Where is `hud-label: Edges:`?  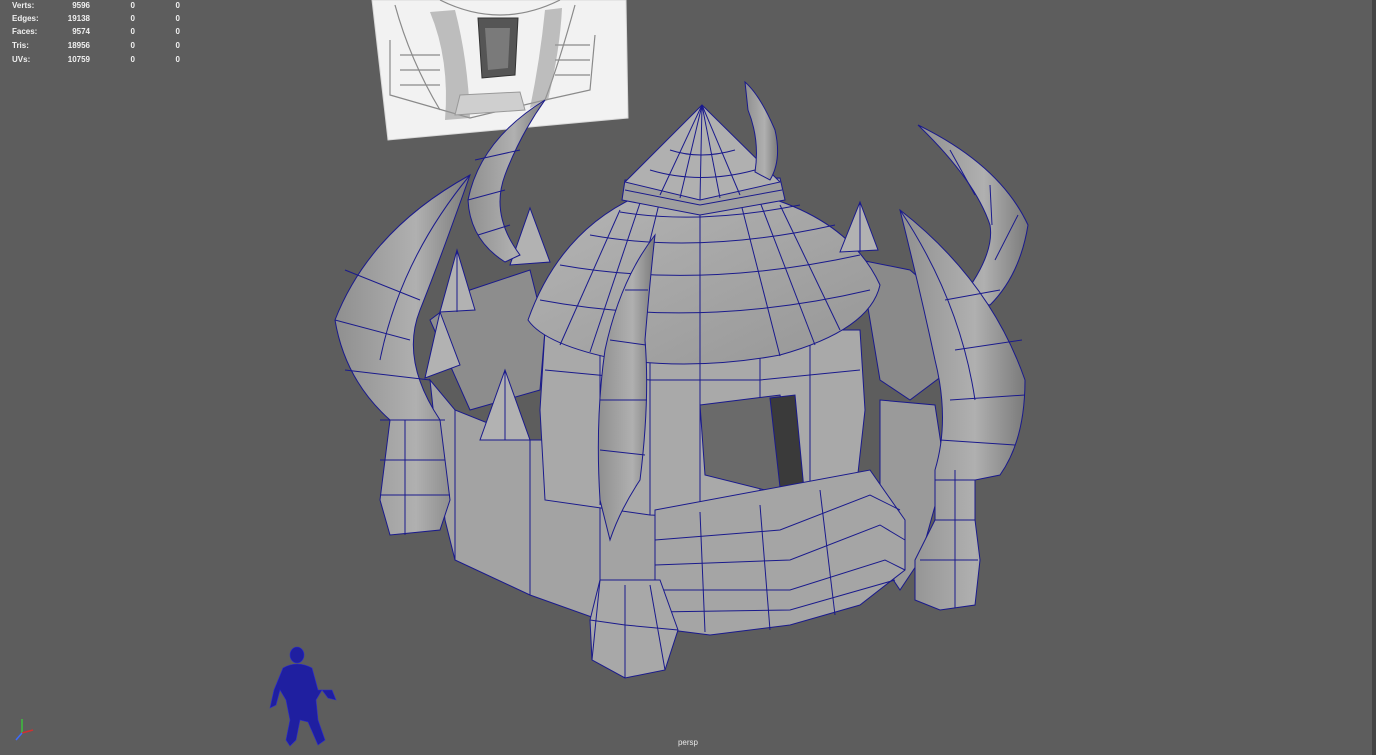
hud-label: Edges: is located at coordinates (25, 18).